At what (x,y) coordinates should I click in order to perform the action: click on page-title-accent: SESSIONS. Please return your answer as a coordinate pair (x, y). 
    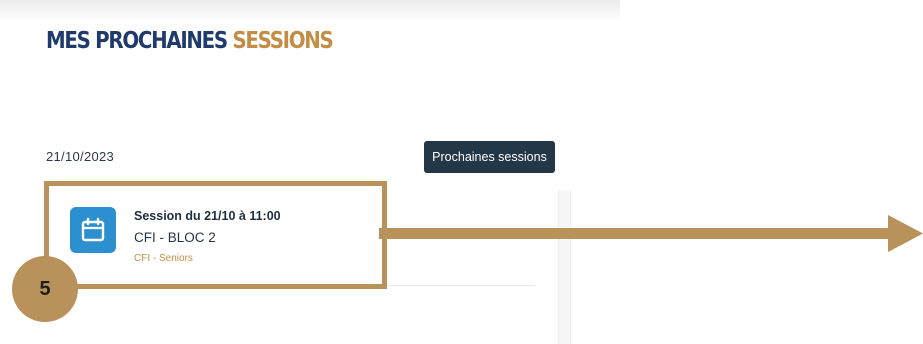
    Looking at the image, I should click on (282, 41).